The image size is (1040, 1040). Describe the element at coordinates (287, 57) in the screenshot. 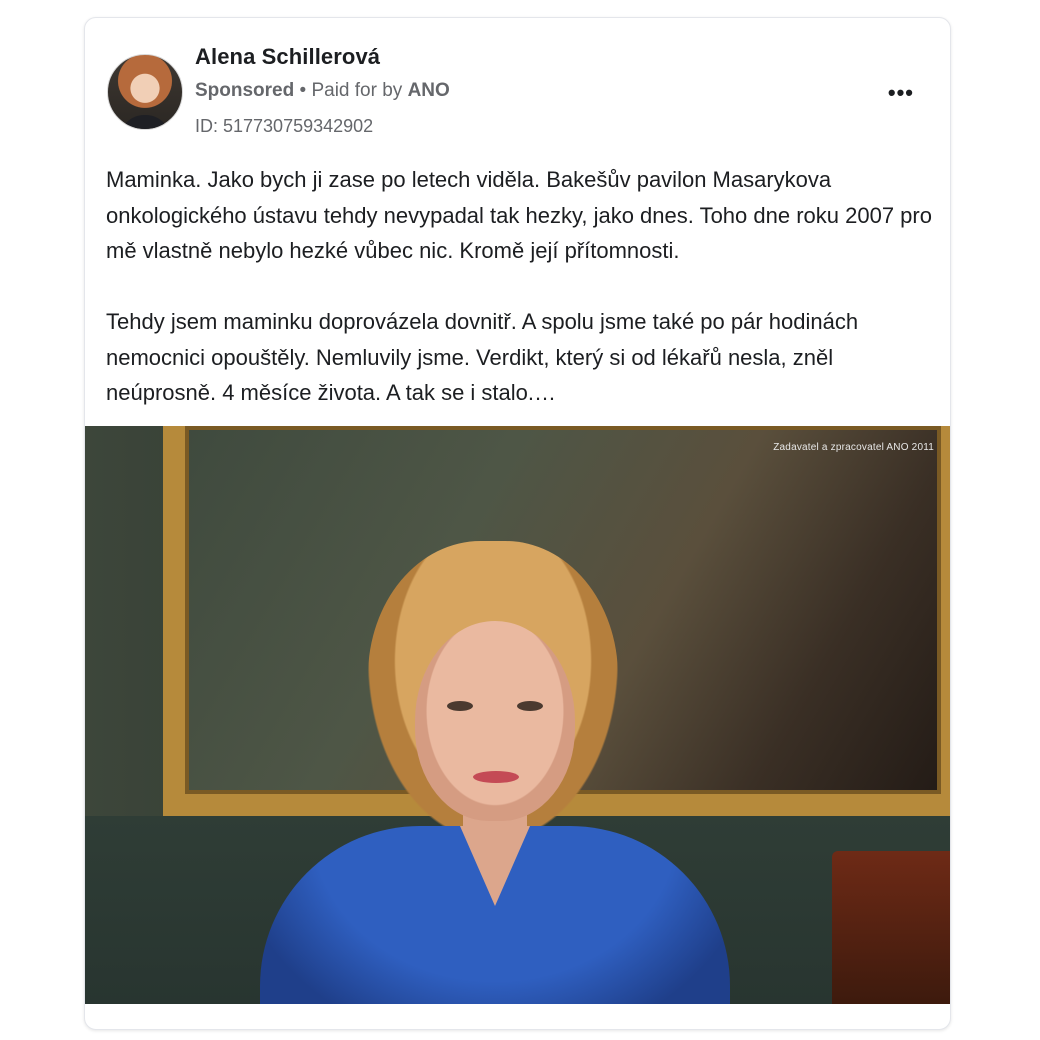

I see `author-name: Alena Schillerová` at that location.